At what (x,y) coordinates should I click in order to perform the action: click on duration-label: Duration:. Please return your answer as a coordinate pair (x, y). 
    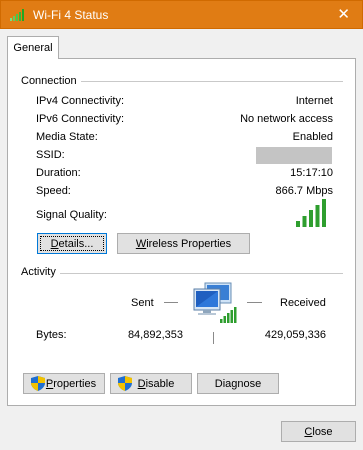
    Looking at the image, I should click on (58, 173).